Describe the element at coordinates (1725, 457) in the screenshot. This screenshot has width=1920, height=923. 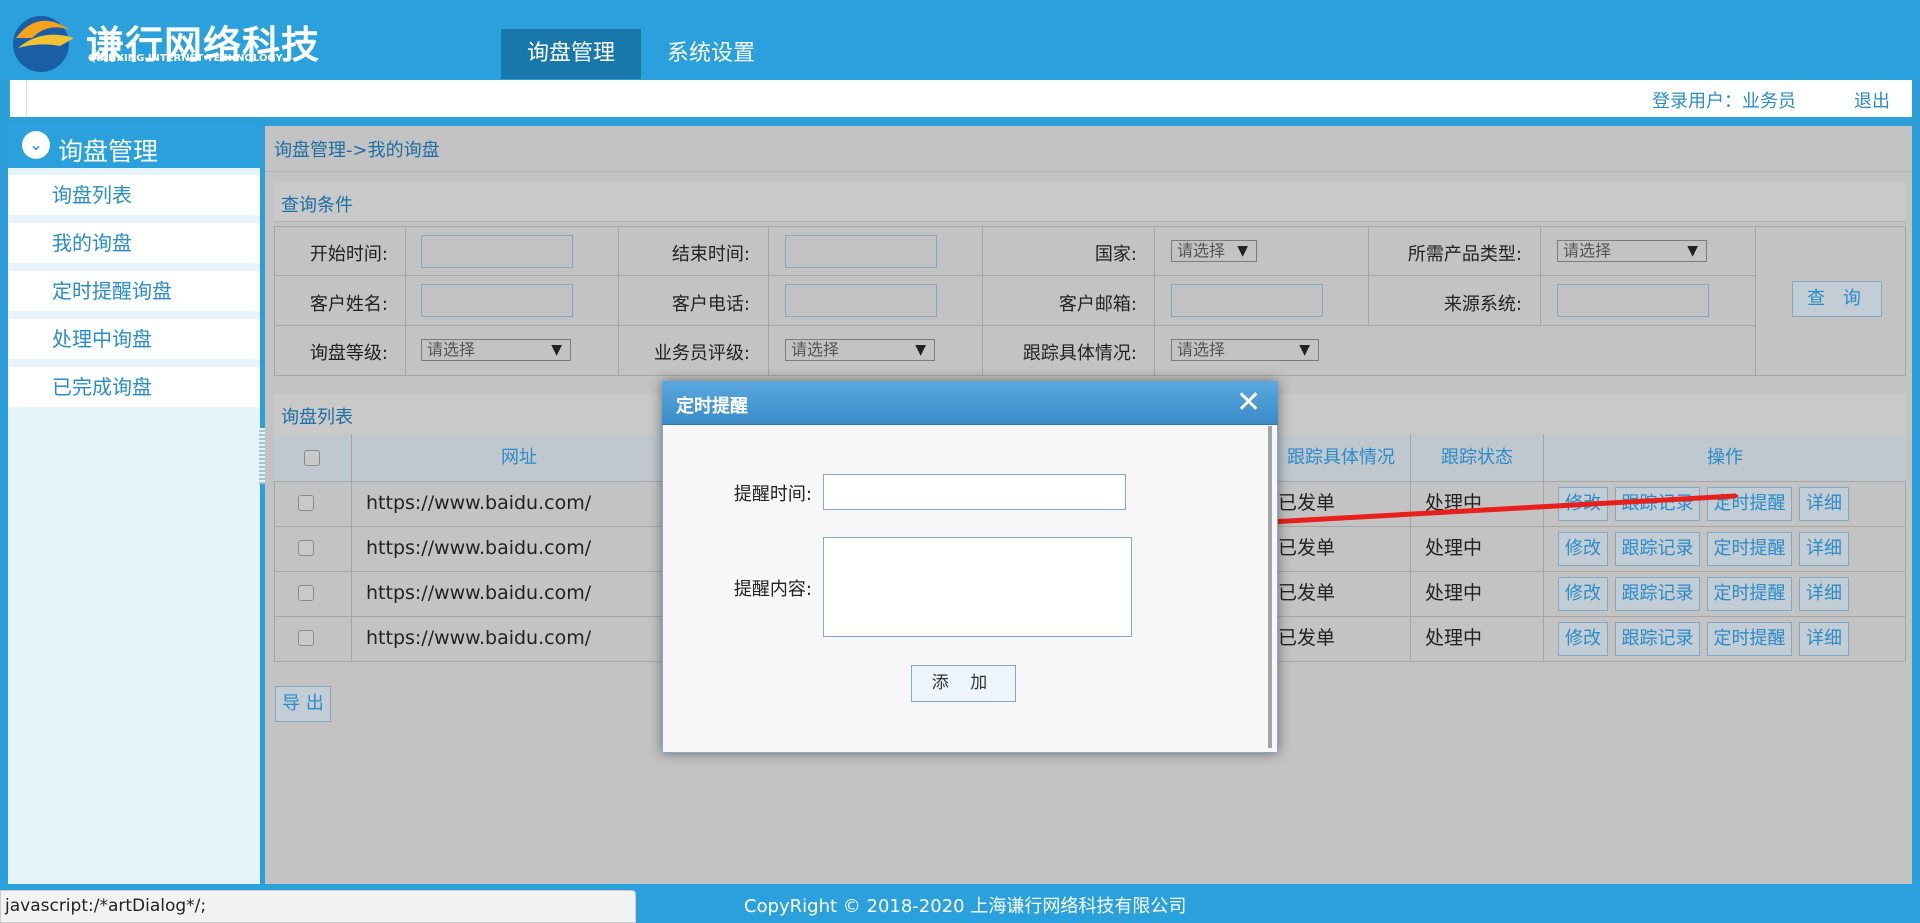
I see `column-header-actions: 操作` at that location.